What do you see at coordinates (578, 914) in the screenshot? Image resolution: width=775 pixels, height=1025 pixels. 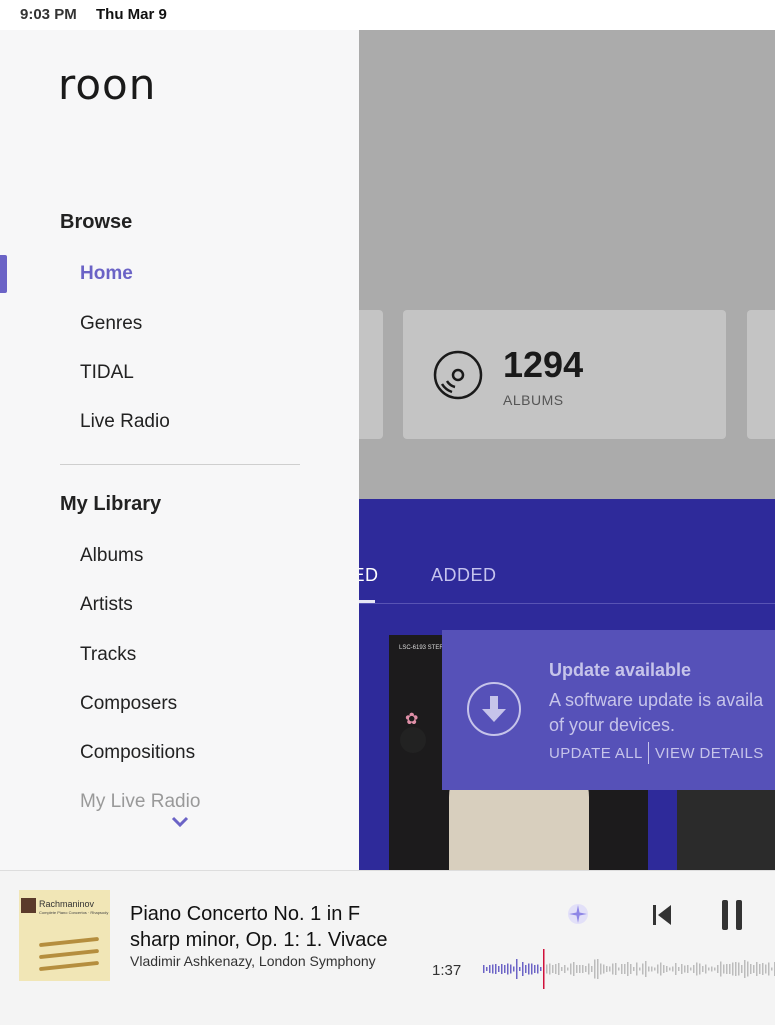 I see `radio-sparkle-icon` at bounding box center [578, 914].